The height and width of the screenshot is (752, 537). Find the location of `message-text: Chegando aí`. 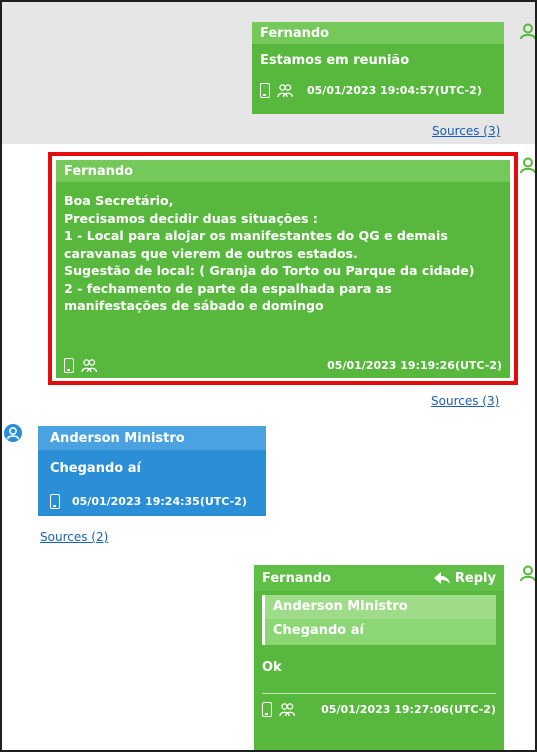

message-text: Chegando aí is located at coordinates (152, 469).